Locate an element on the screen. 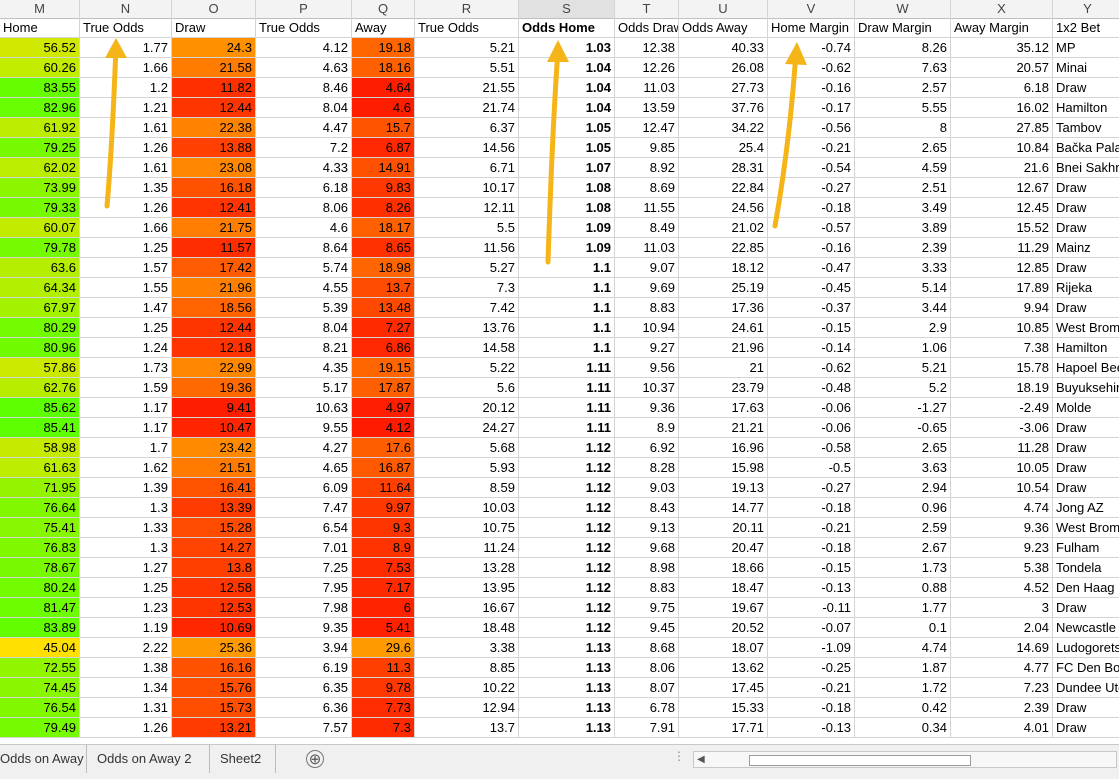  table-cell: -1.27 is located at coordinates (903, 408).